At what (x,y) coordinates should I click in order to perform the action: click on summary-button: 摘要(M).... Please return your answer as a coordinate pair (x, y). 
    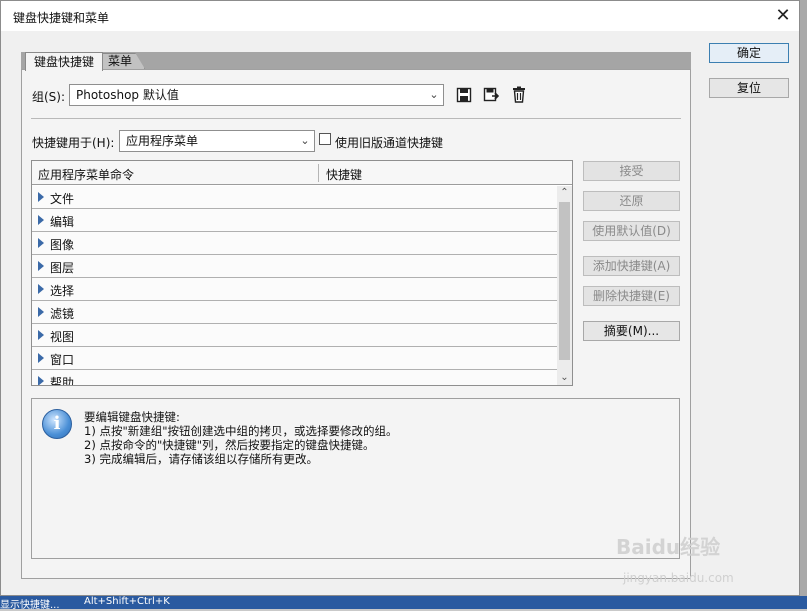
    Looking at the image, I should click on (631, 331).